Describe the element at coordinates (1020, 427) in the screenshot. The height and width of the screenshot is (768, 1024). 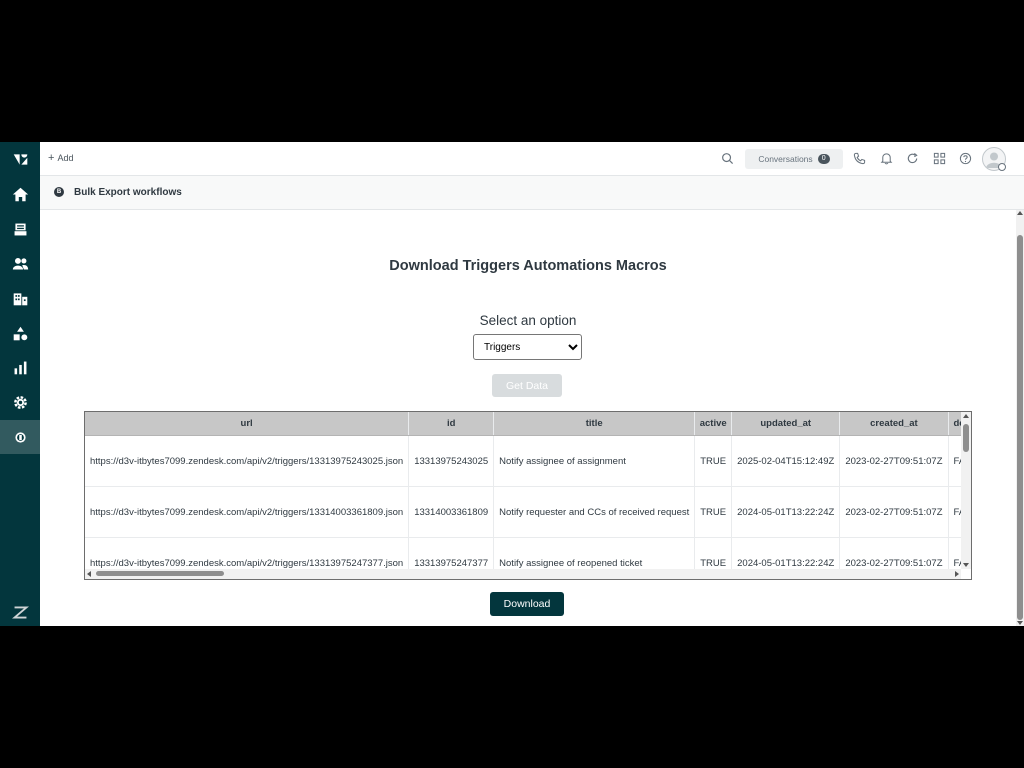
I see `page-scroll-thumb` at that location.